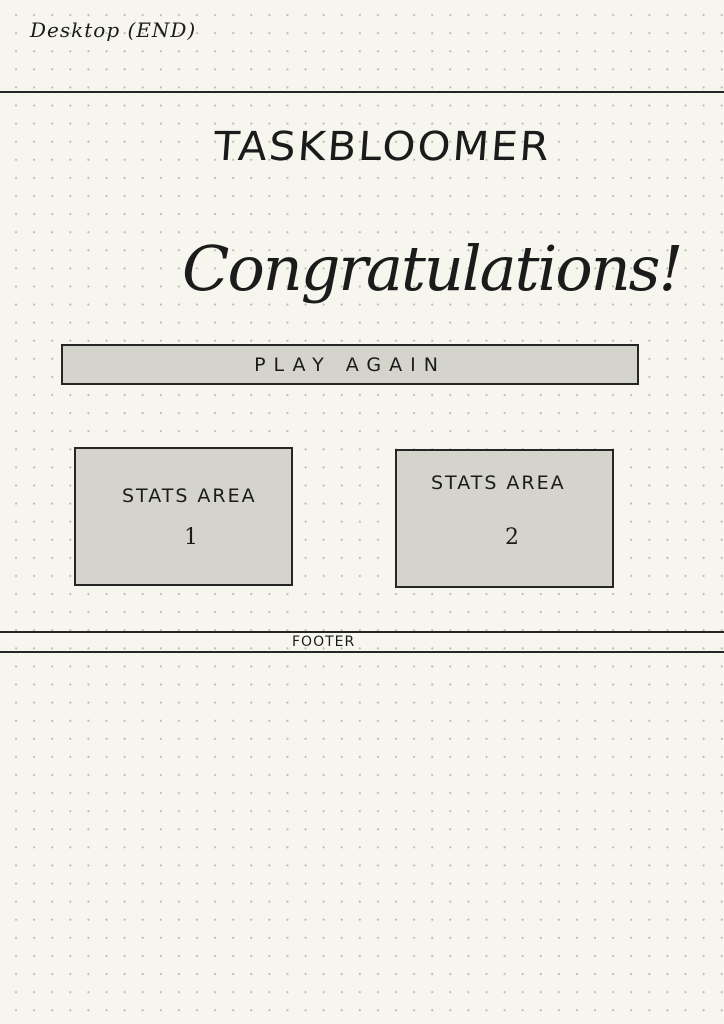 This screenshot has height=1024, width=724. Describe the element at coordinates (362, 92) in the screenshot. I see `header-divider` at that location.